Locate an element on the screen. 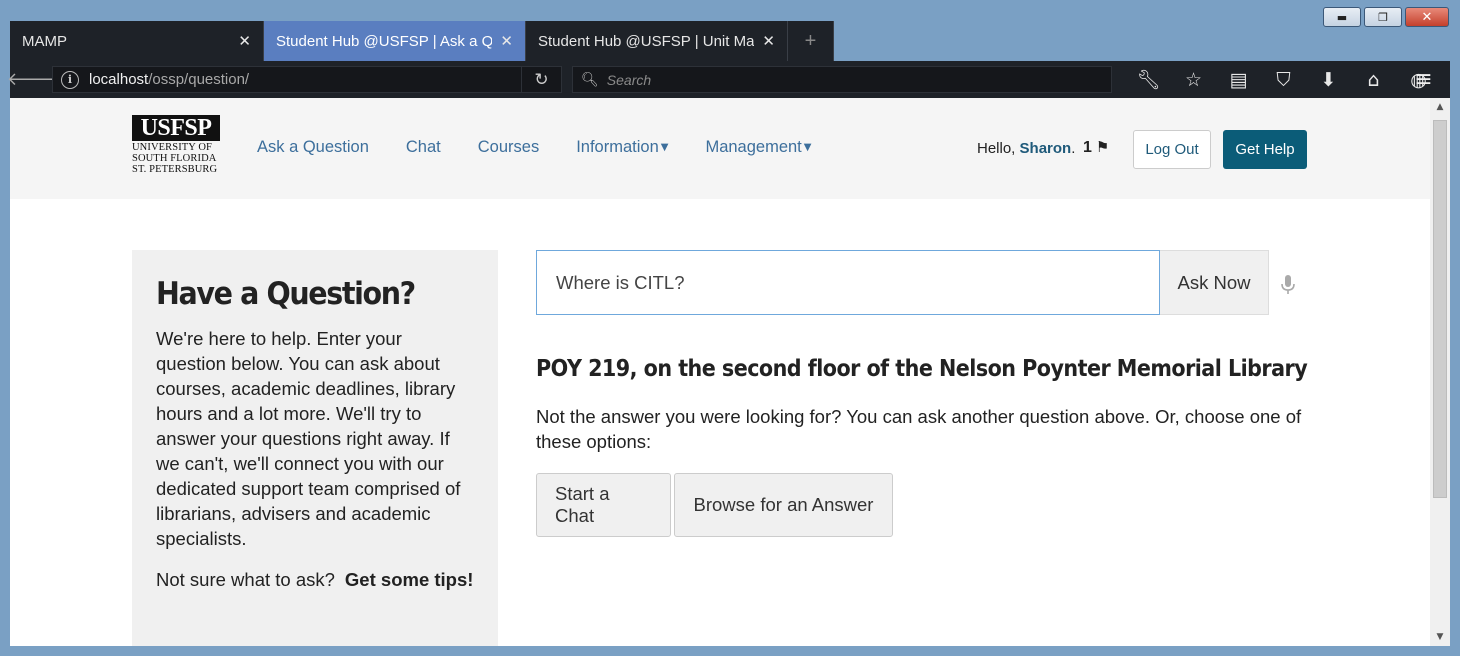 The image size is (1460, 656). tab-ask-question: Student Hub @USFSP | Ask a Question ✕ is located at coordinates (395, 41).